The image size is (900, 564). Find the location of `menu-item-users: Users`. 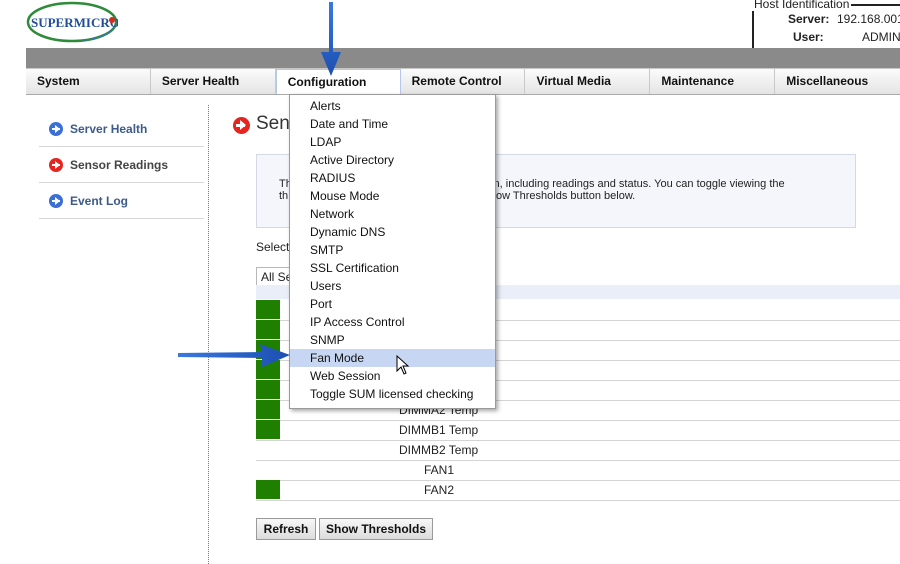

menu-item-users: Users is located at coordinates (392, 286).